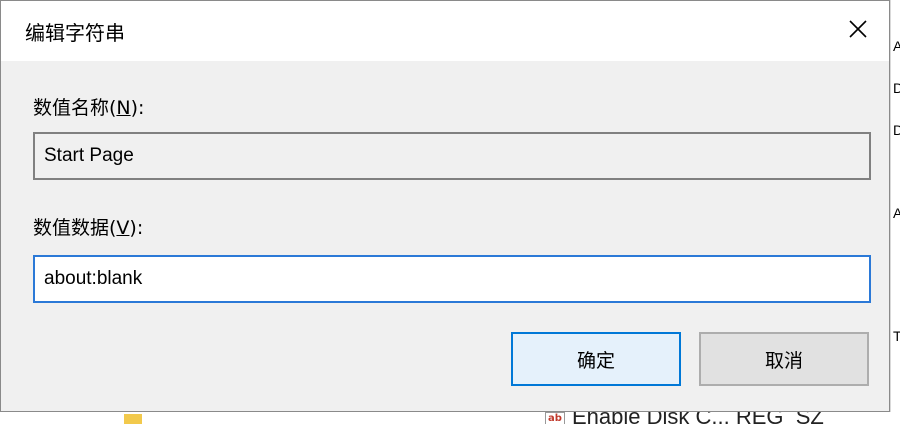 The height and width of the screenshot is (424, 900). I want to click on value-name-field, so click(452, 156).